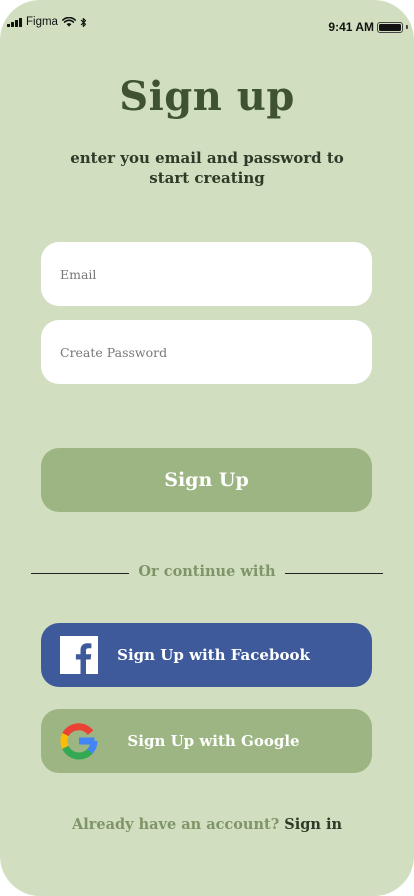 The image size is (414, 896). Describe the element at coordinates (14, 22) in the screenshot. I see `cellular-signal-icon` at that location.